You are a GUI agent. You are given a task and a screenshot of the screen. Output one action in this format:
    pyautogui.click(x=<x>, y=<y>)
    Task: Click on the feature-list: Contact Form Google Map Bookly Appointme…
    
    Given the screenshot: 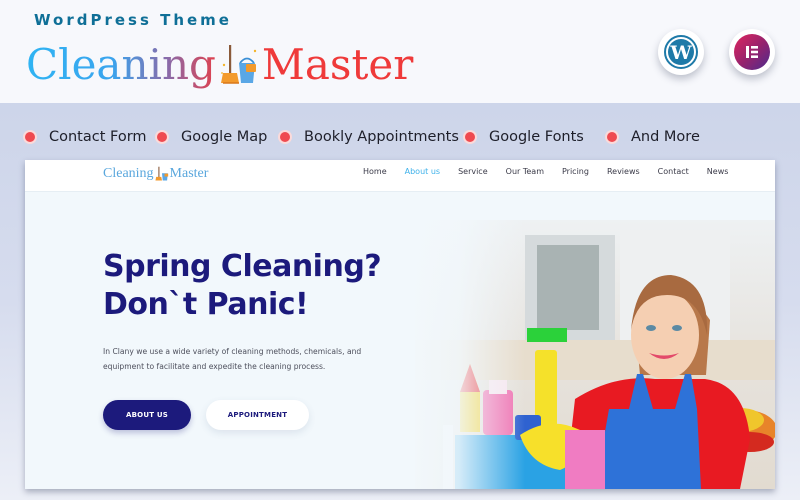 What is the action you would take?
    pyautogui.click(x=400, y=137)
    